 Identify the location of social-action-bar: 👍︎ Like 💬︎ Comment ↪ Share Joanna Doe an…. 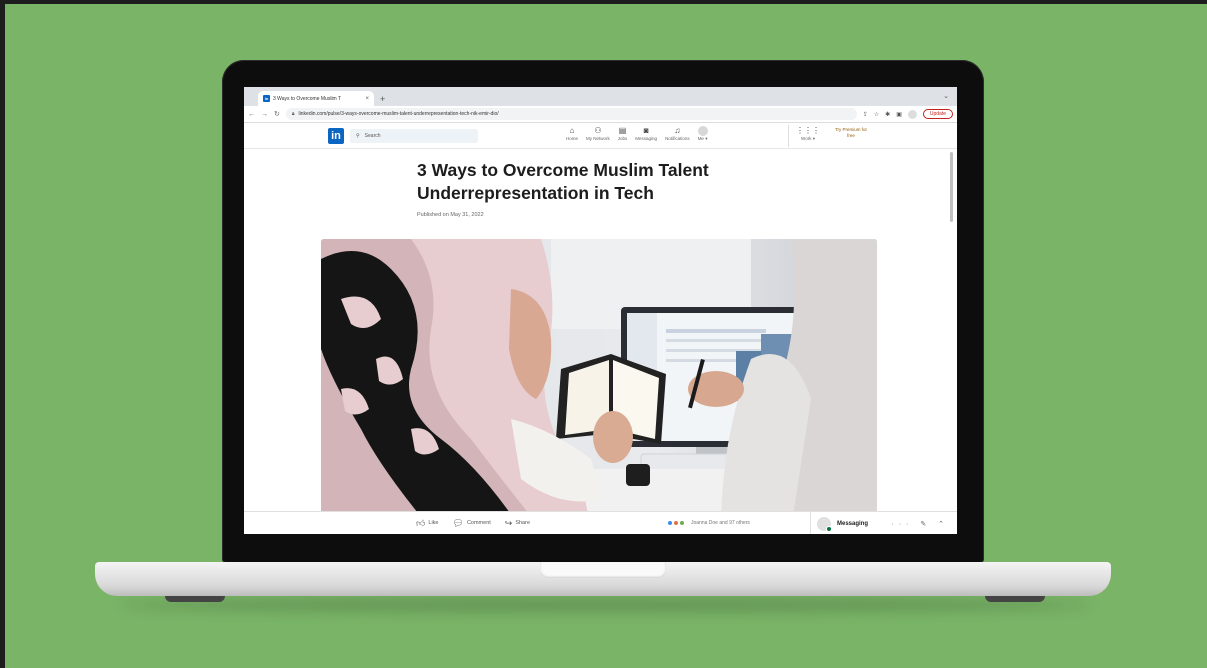
(600, 522).